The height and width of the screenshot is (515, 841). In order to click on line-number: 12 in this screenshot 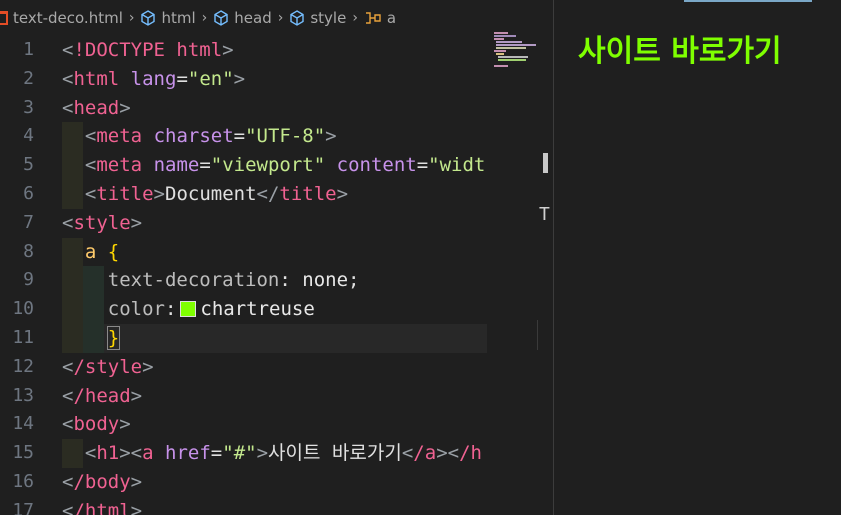, I will do `click(23, 366)`.